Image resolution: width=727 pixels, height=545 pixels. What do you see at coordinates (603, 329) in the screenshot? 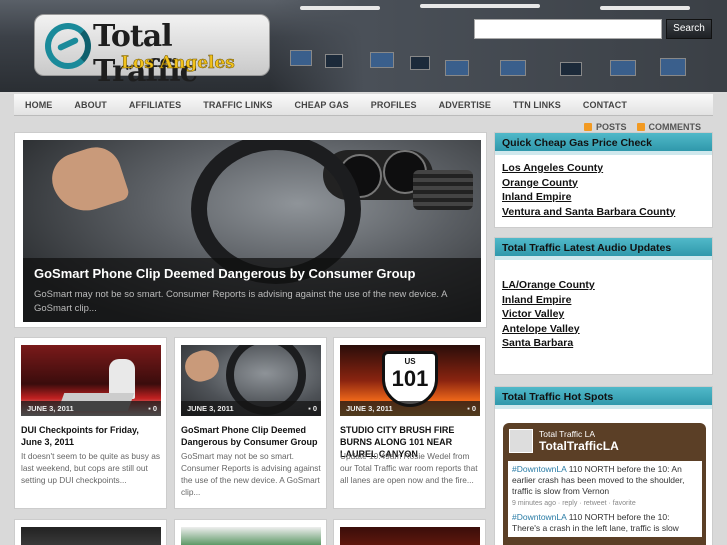
I see `audio-link-antelope-valley: Antelope Valley` at bounding box center [603, 329].